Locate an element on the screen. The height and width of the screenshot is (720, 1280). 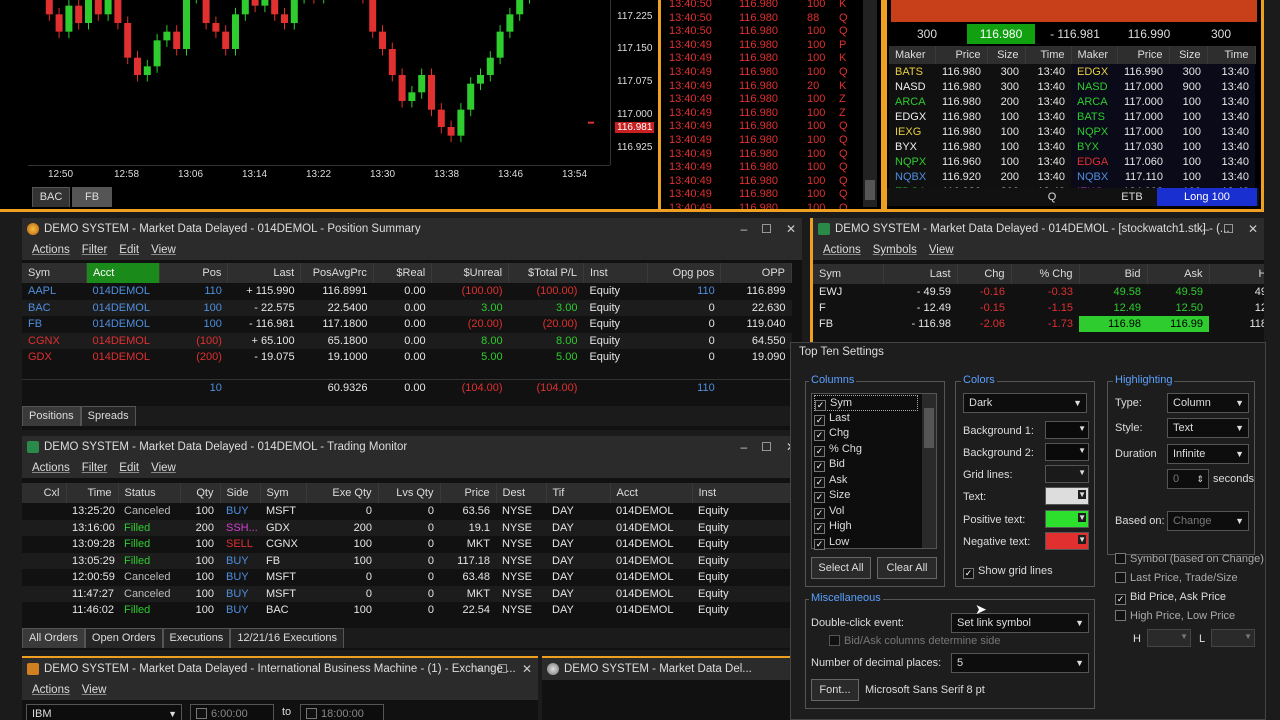
column-option: ✓ Low is located at coordinates (866, 543).